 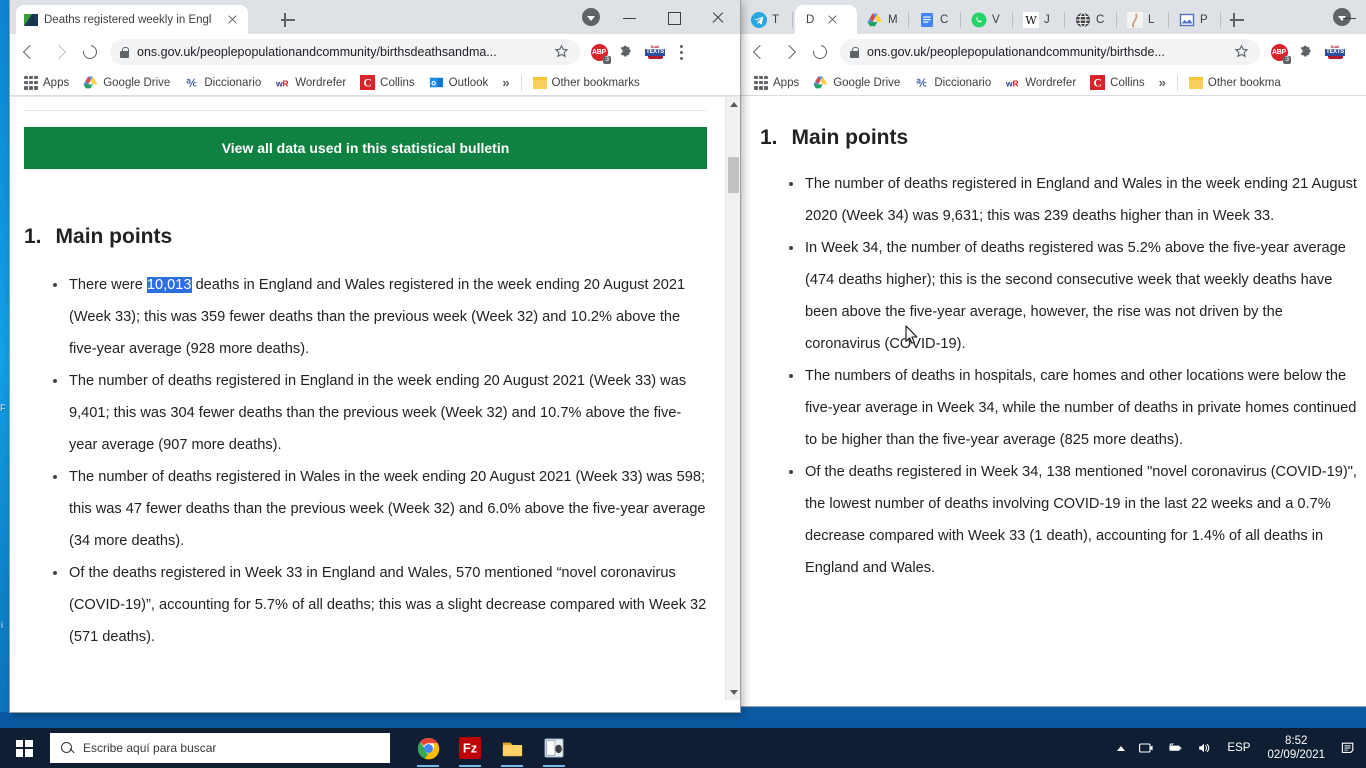 What do you see at coordinates (1031, 20) in the screenshot?
I see `svg-text: W` at bounding box center [1031, 20].